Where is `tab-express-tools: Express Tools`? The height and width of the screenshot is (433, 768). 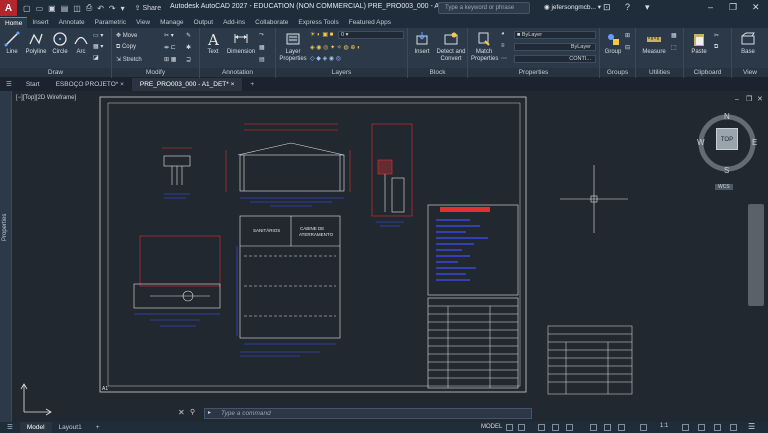 tab-express-tools: Express Tools is located at coordinates (318, 22).